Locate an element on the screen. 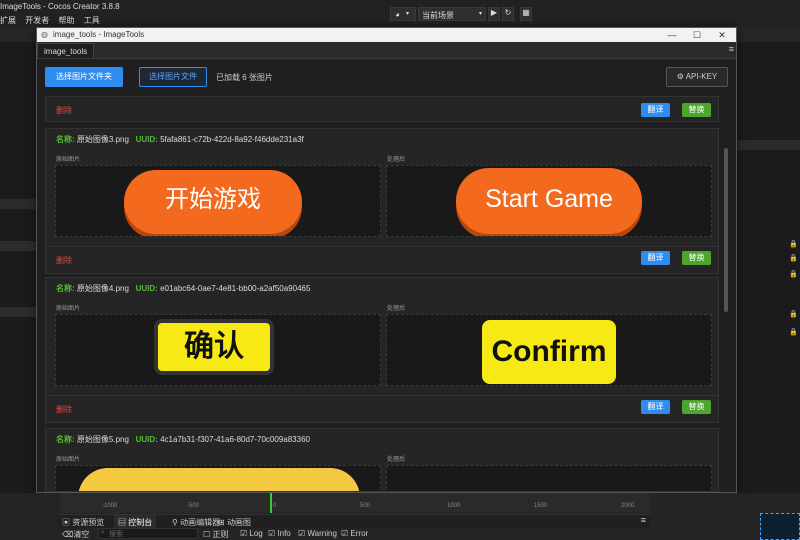 The width and height of the screenshot is (800, 540). close-button: ✕ is located at coordinates (722, 35).